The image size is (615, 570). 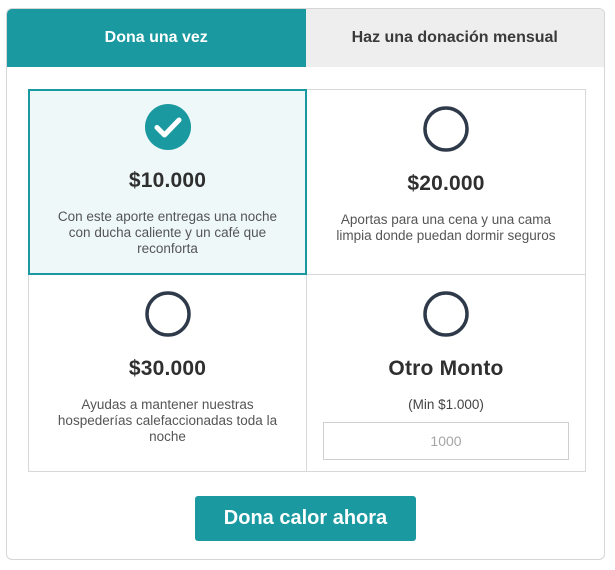 I want to click on other-amount-input, so click(x=446, y=441).